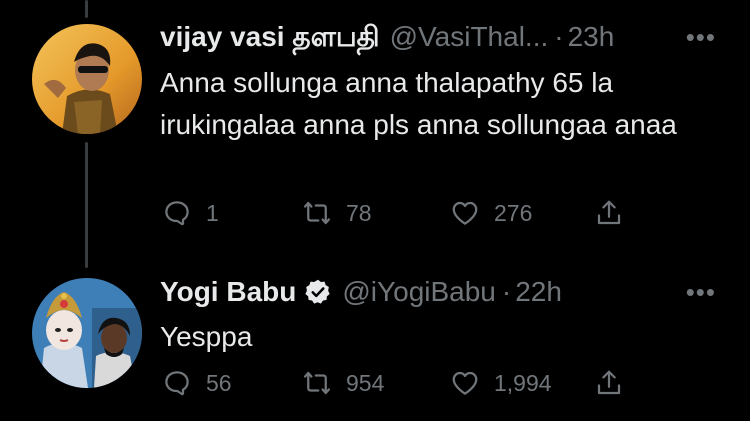  Describe the element at coordinates (219, 382) in the screenshot. I see `reply-count: 56` at that location.